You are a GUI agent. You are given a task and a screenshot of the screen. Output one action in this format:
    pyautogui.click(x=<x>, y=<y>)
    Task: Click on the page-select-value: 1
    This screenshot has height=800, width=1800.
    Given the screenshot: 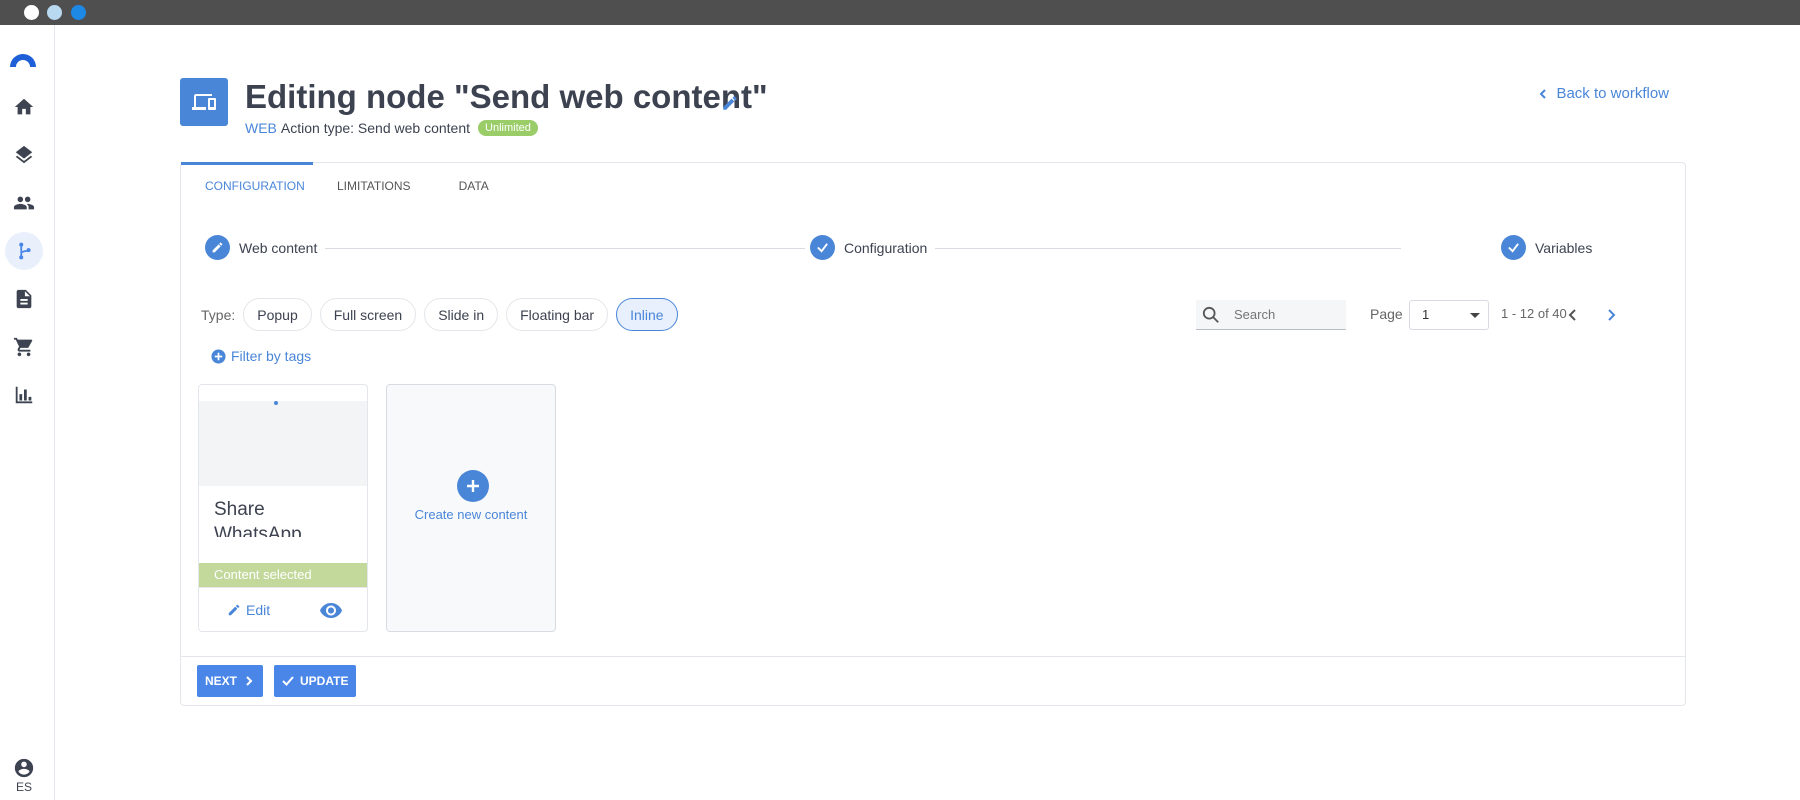 What is the action you would take?
    pyautogui.click(x=1426, y=314)
    